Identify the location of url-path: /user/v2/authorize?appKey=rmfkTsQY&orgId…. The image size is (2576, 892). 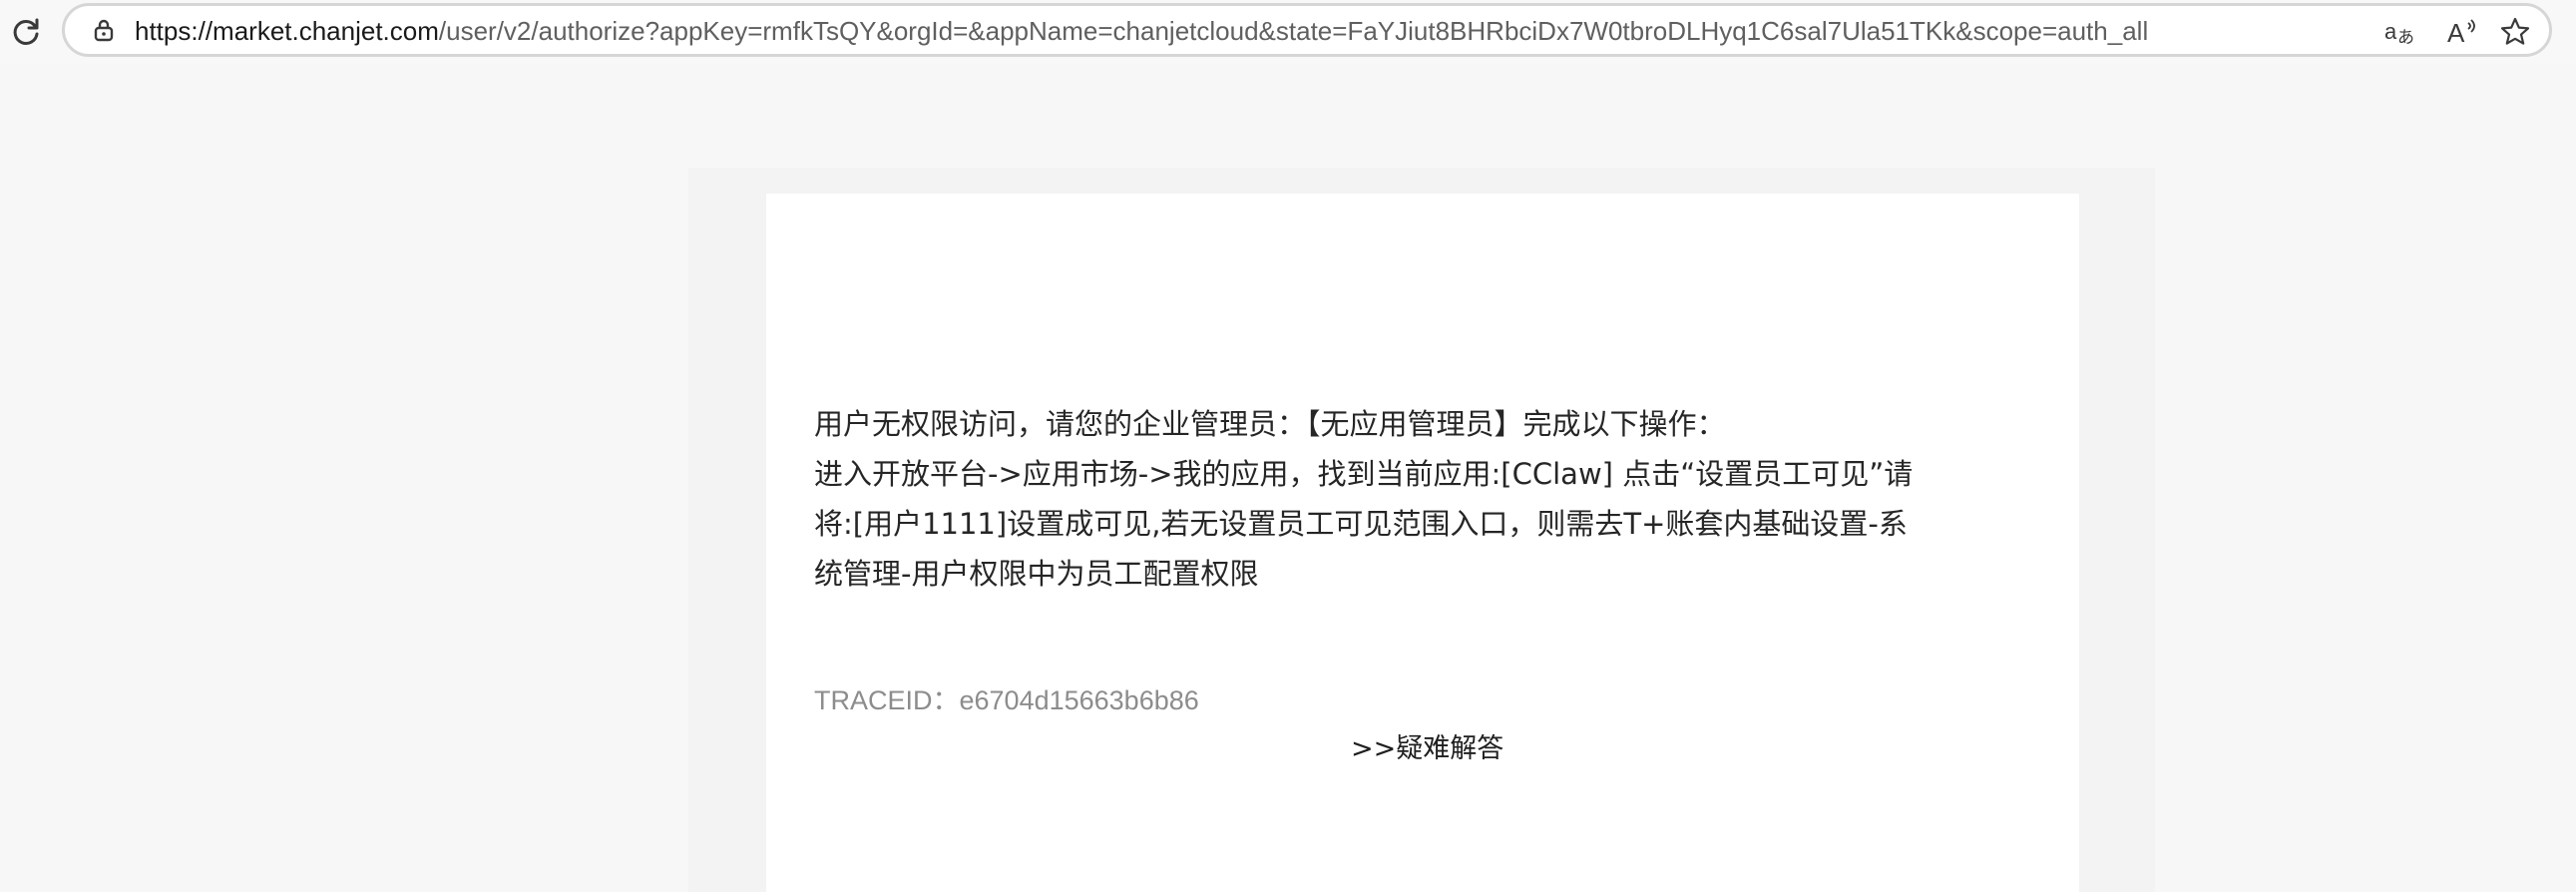
(1293, 31).